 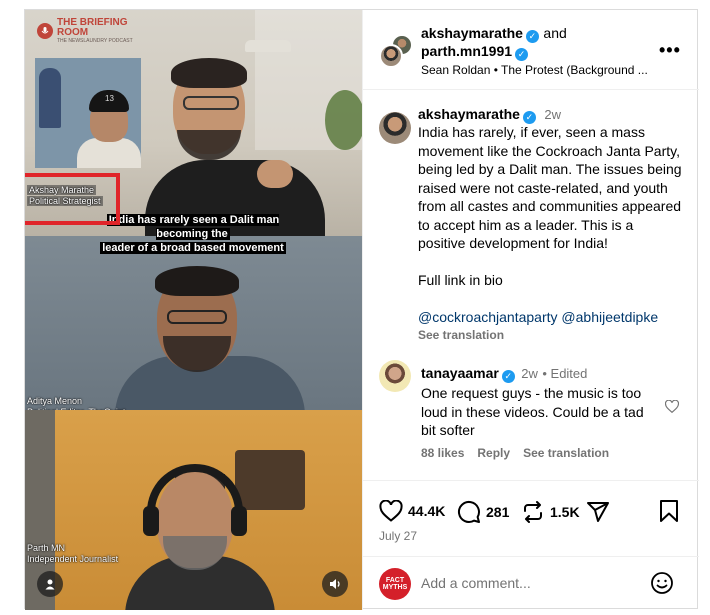 I want to click on caption-header: akshaymarathe ✓ 2w, so click(x=489, y=115).